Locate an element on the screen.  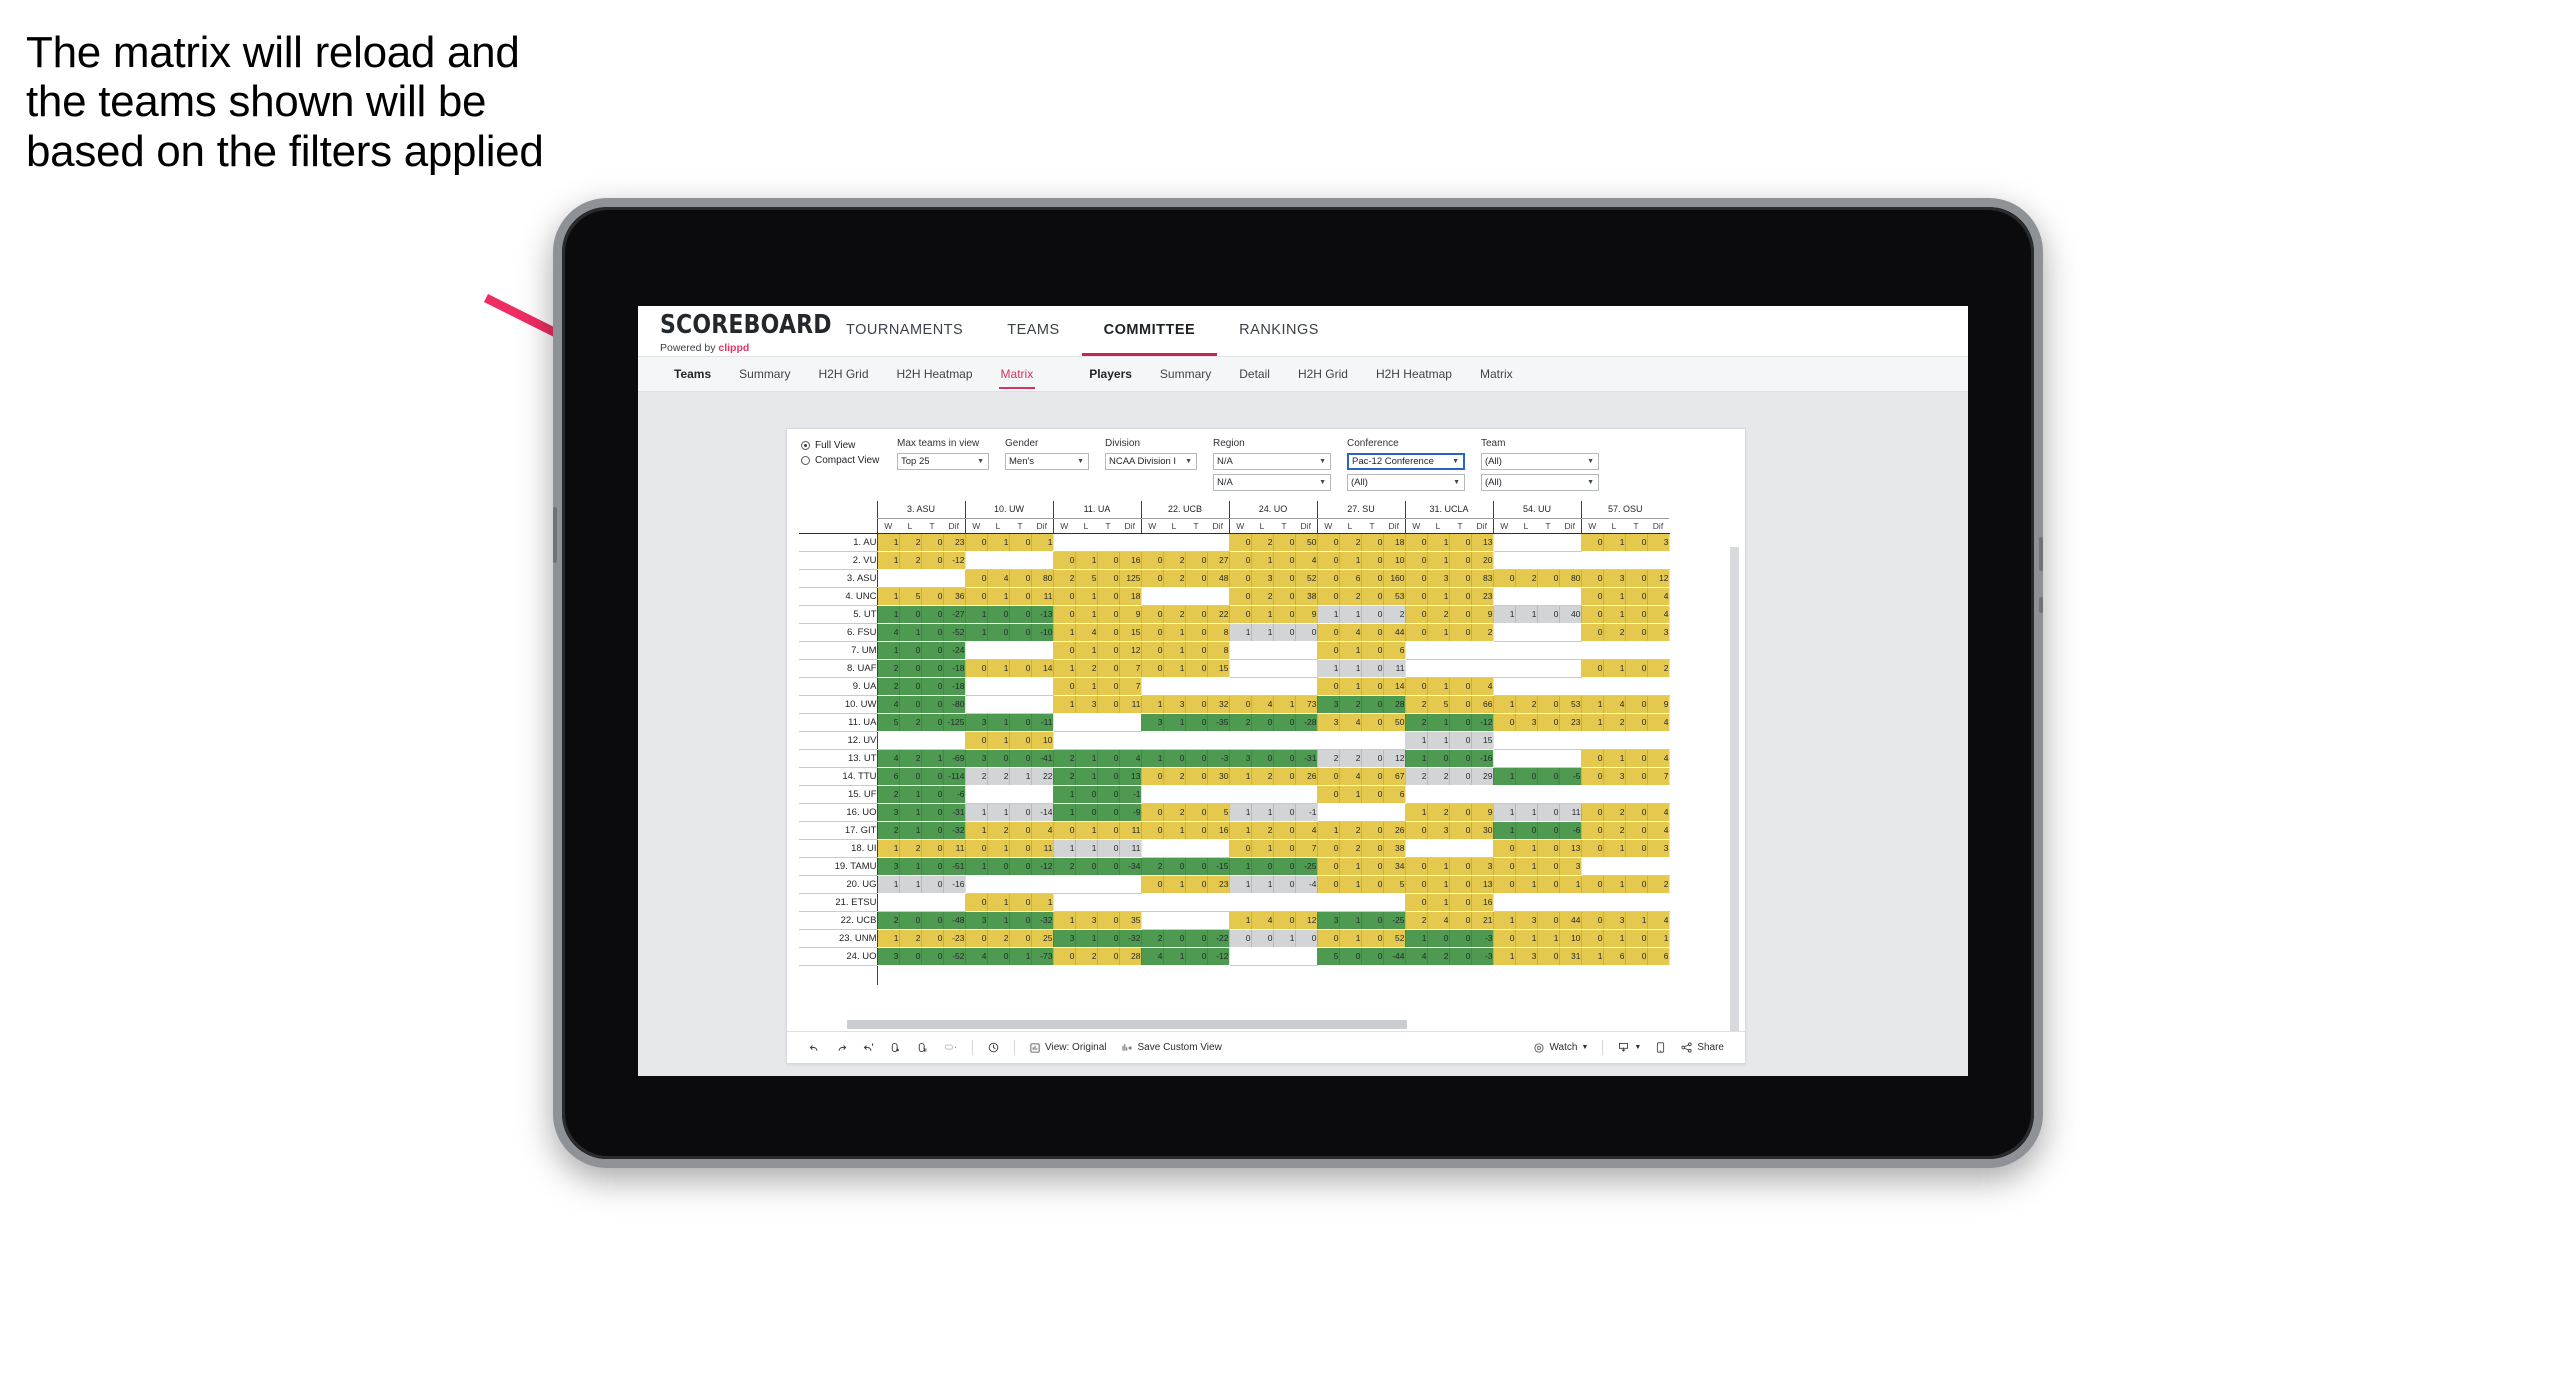
matrix-sub-header-dif: Dif is located at coordinates (1130, 526).